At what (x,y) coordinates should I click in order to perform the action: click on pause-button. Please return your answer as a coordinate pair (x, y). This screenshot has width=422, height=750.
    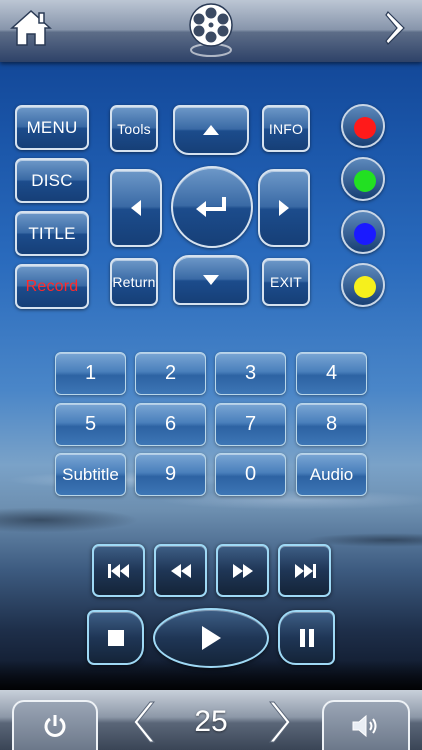
    Looking at the image, I should click on (306, 637).